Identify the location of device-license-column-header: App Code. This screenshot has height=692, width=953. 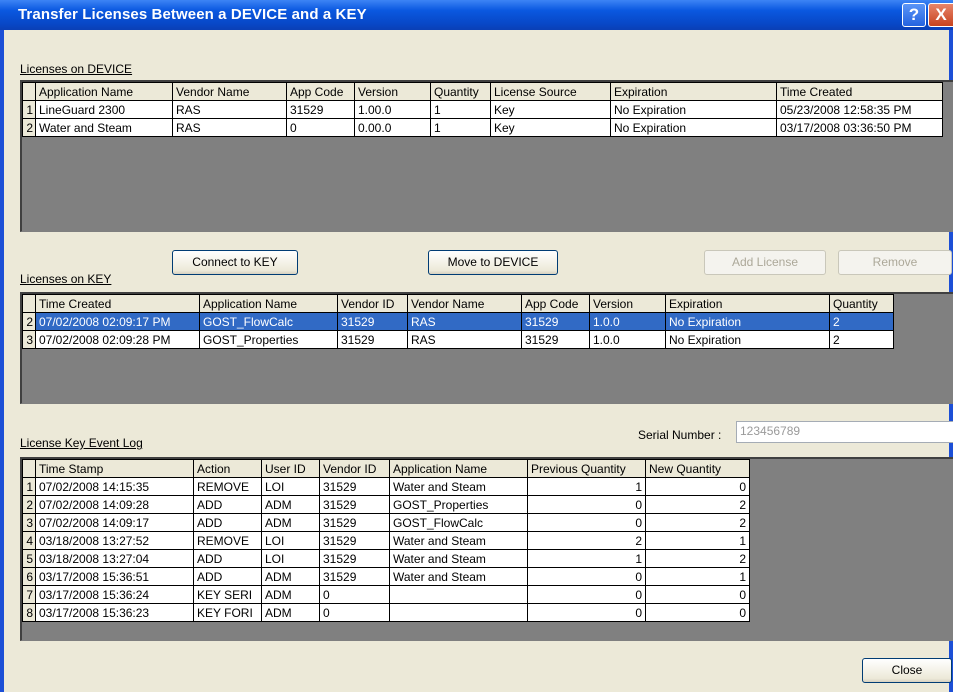
(320, 91).